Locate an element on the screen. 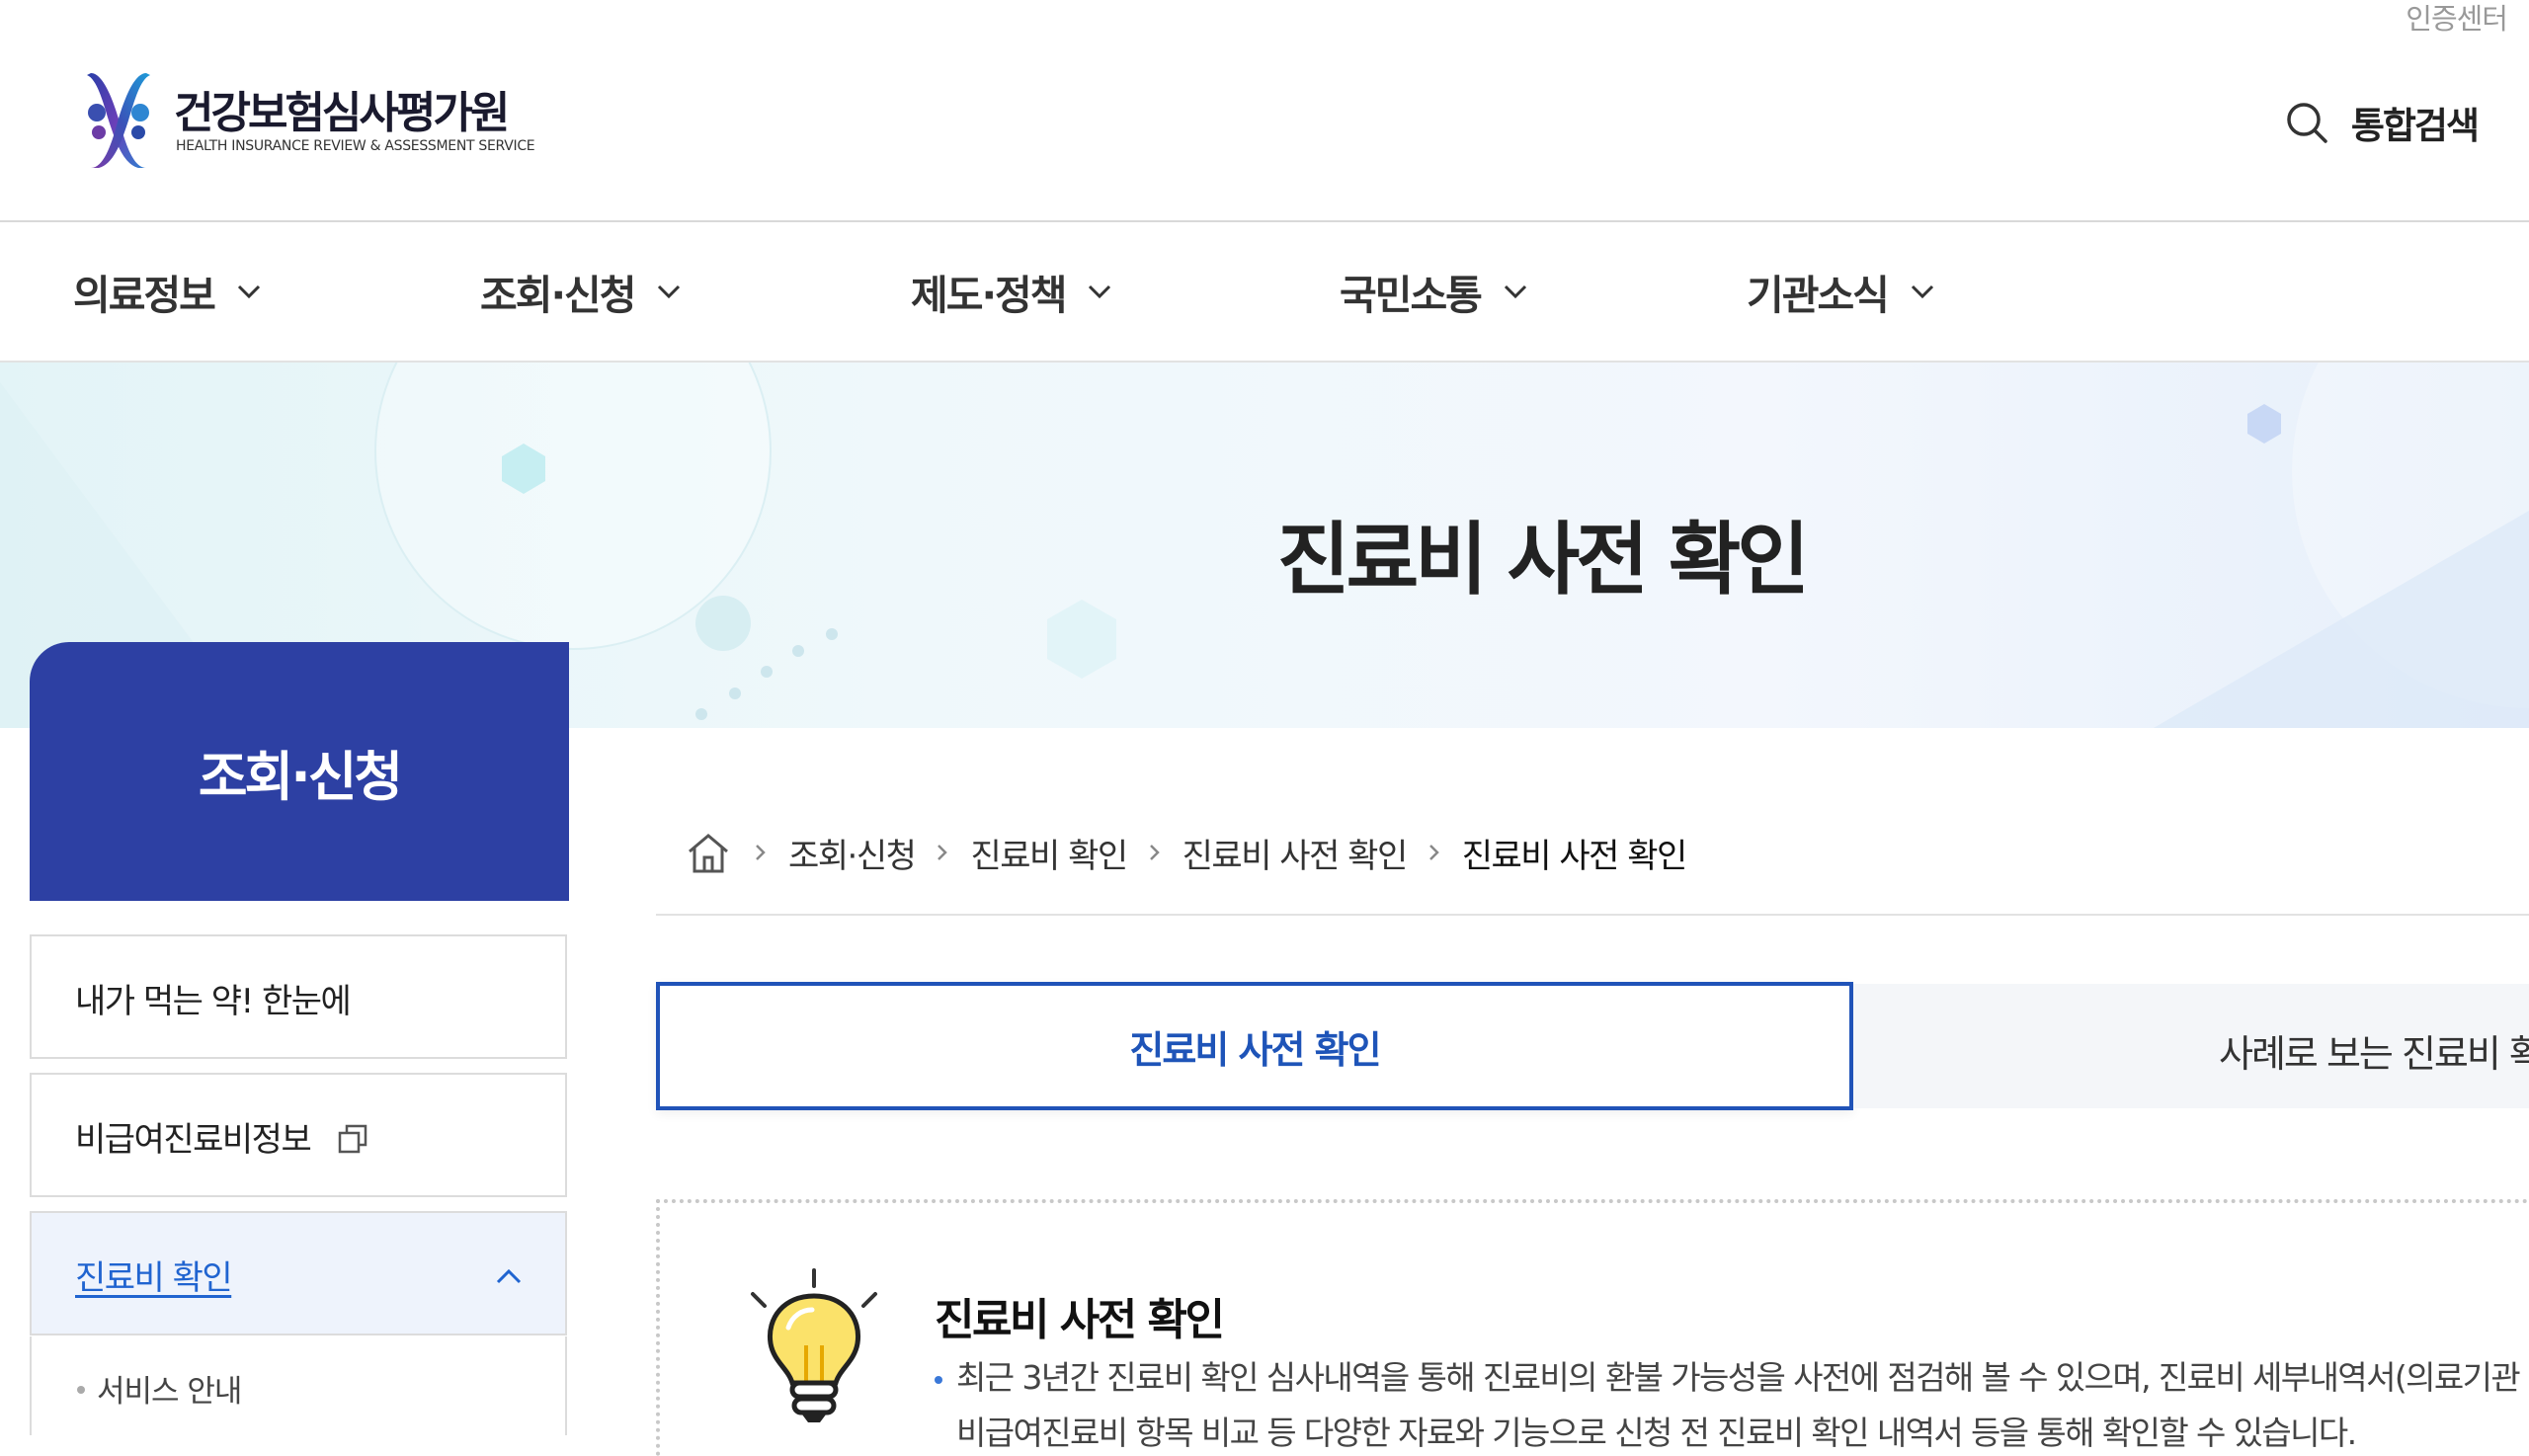  external-link-icon is located at coordinates (352, 1139).